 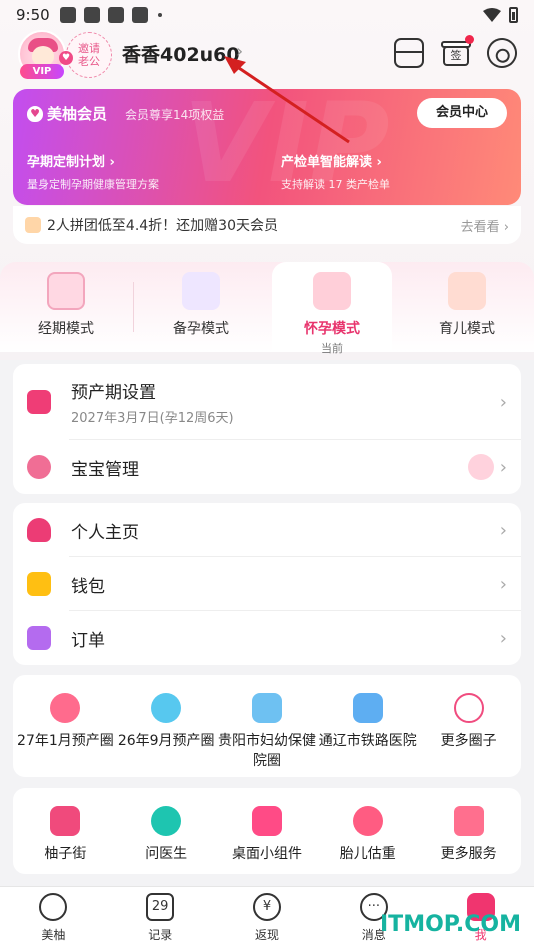 I want to click on vip-title: ♥ 美柚会员, so click(x=67, y=113).